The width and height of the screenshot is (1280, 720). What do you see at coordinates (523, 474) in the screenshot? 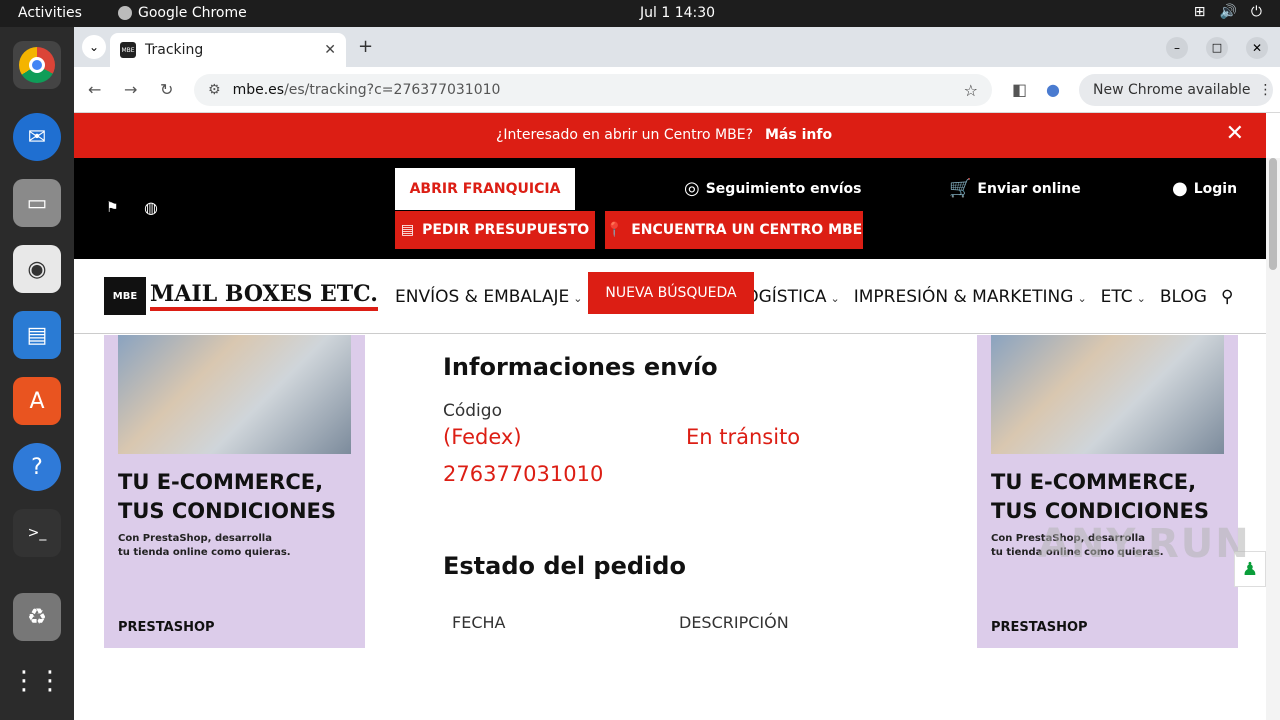
I see `tracking-code-value: 276377031010` at bounding box center [523, 474].